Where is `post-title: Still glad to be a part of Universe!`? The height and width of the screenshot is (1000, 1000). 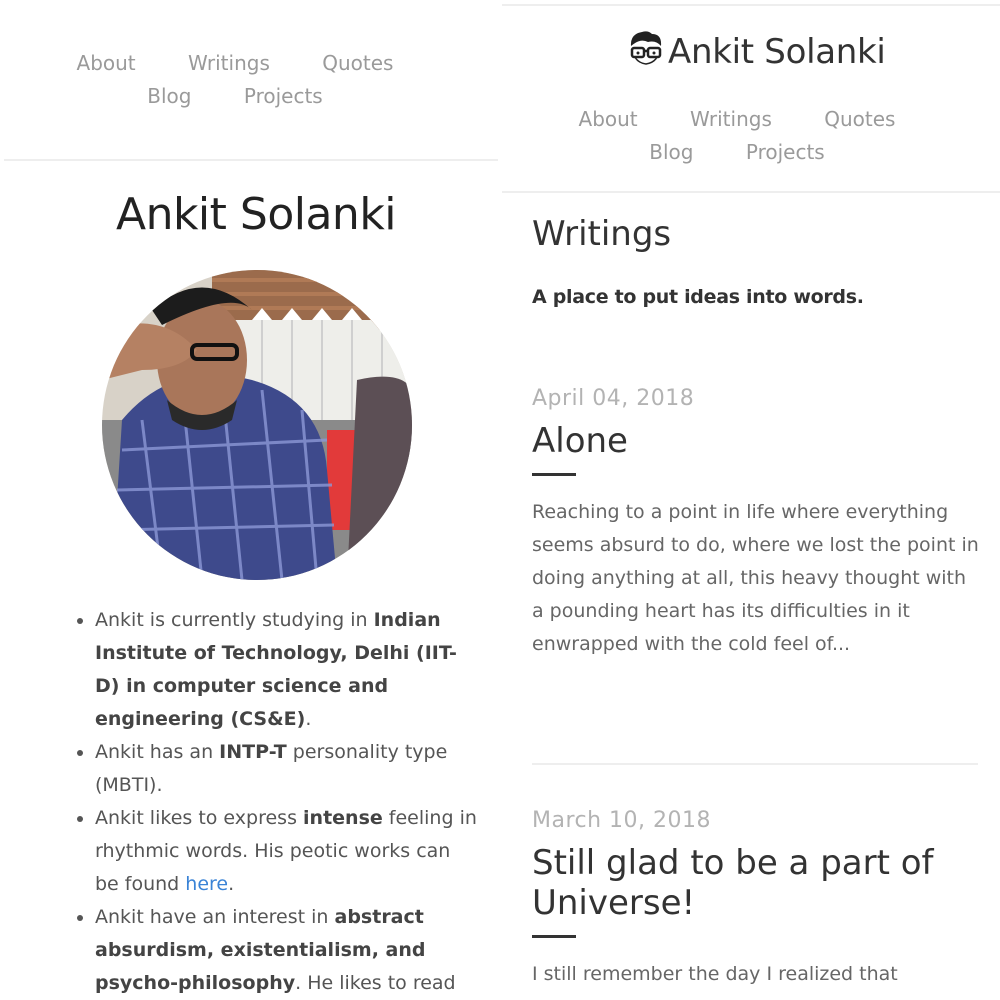
post-title: Still glad to be a part of Universe! is located at coordinates (757, 883).